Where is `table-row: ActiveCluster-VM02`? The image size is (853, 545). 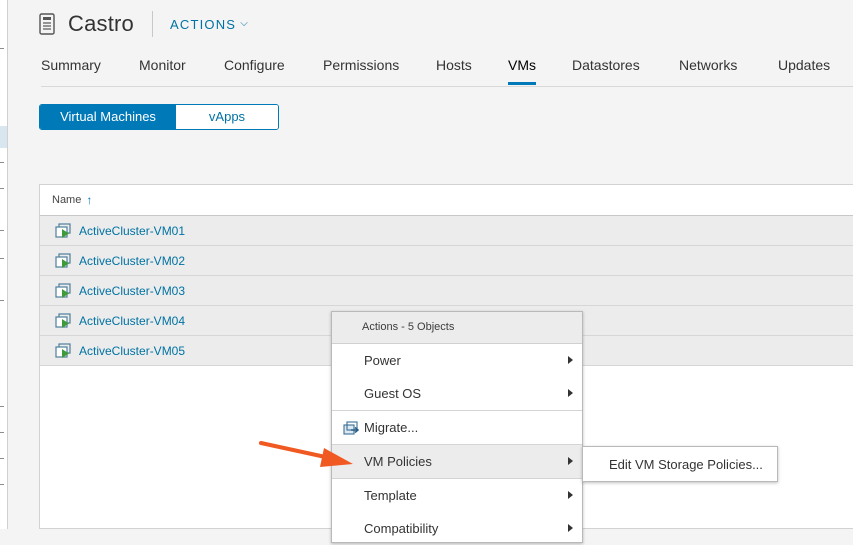 table-row: ActiveCluster-VM02 is located at coordinates (446, 261).